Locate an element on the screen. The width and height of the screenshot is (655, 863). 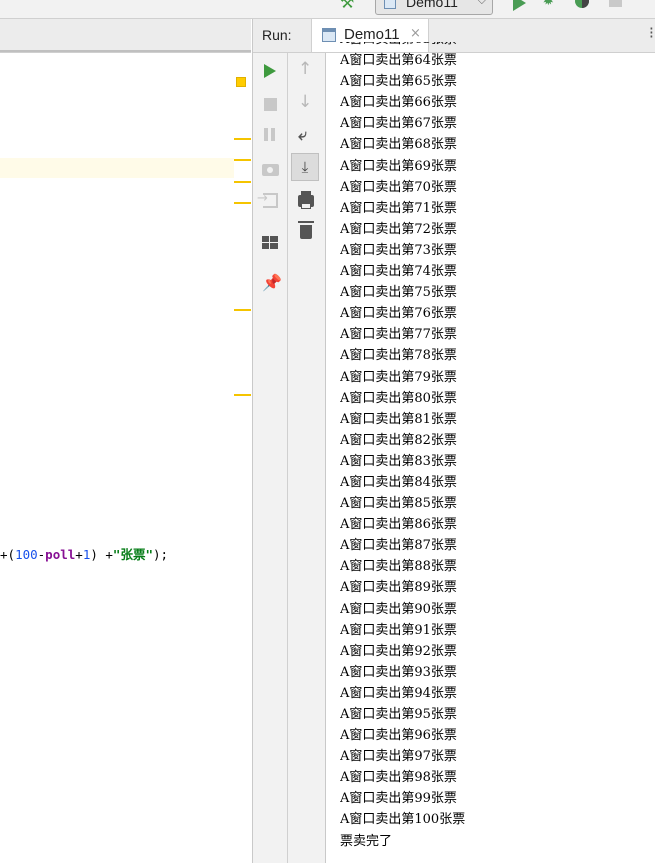
console-line: A窗口卖出第98张票 is located at coordinates (398, 778).